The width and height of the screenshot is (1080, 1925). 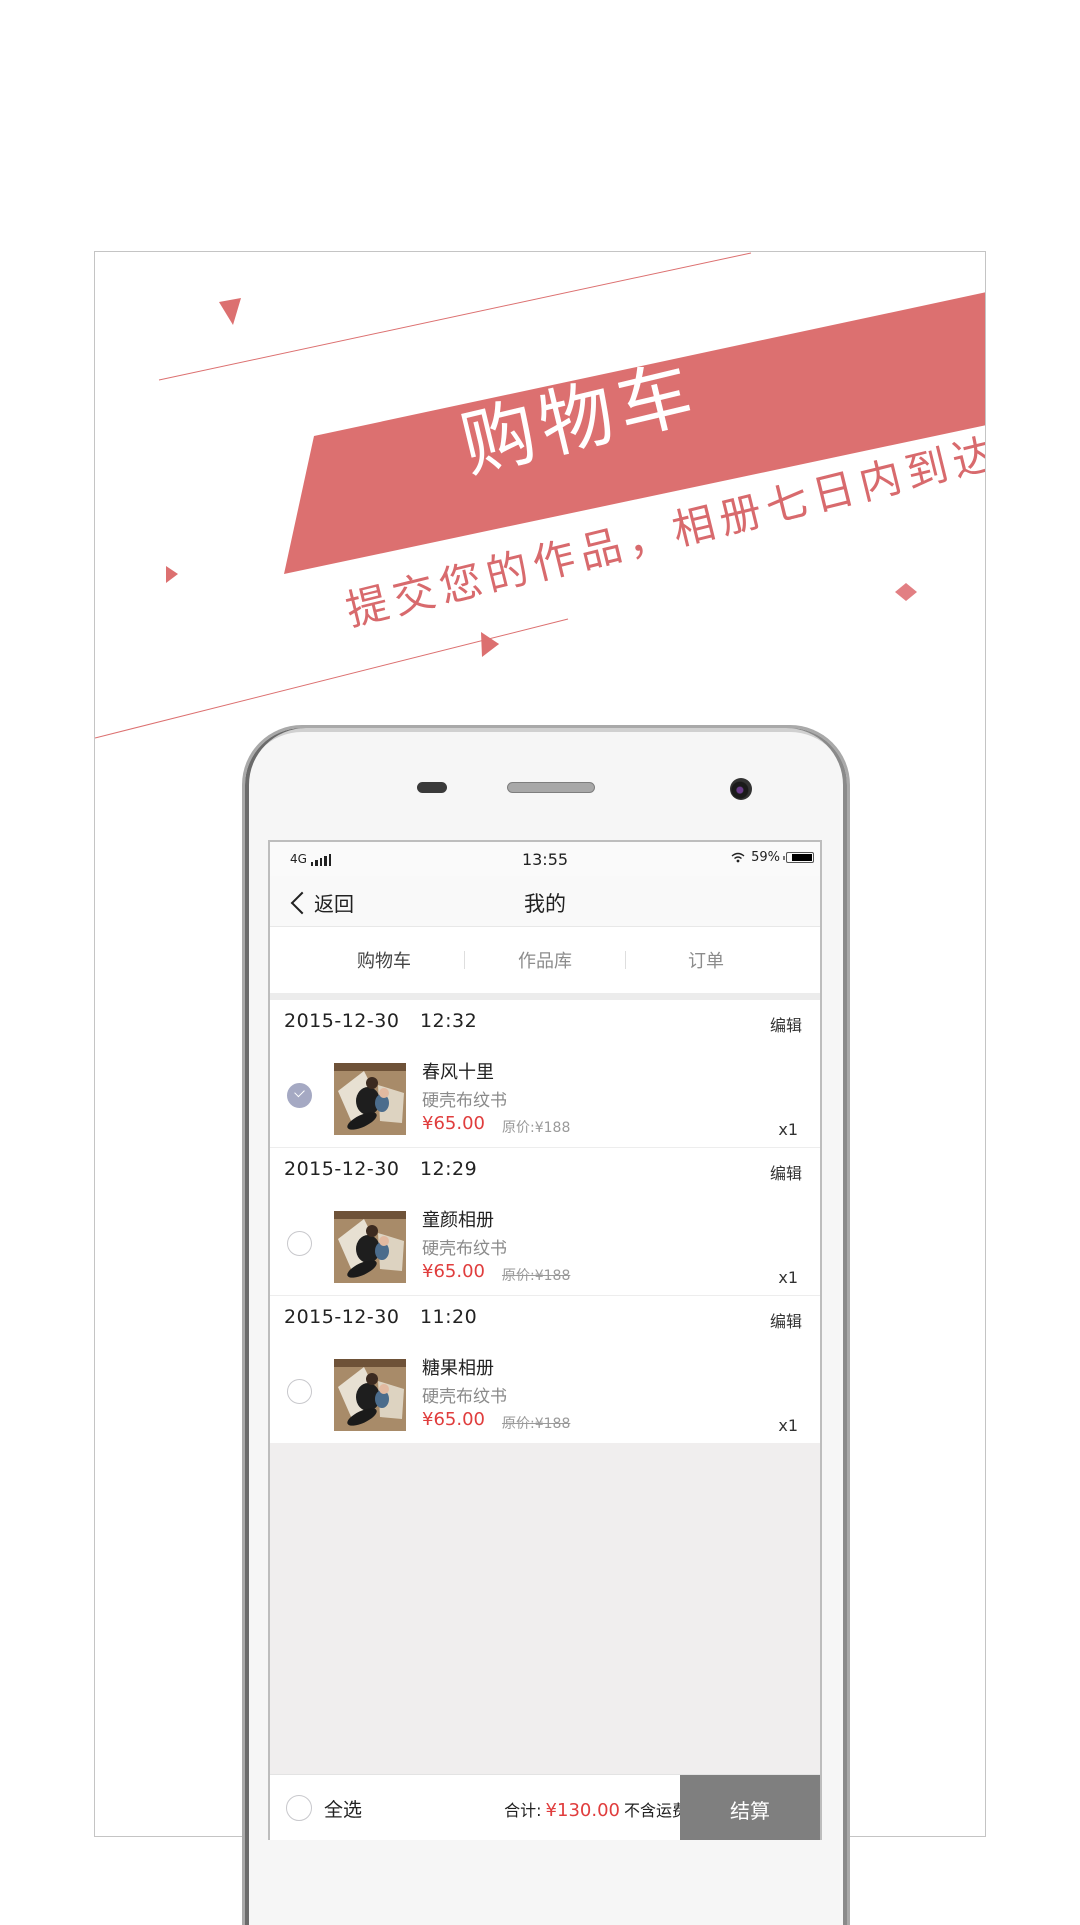 I want to click on order-datetime: 2015-12-30 12:29, so click(x=381, y=1169).